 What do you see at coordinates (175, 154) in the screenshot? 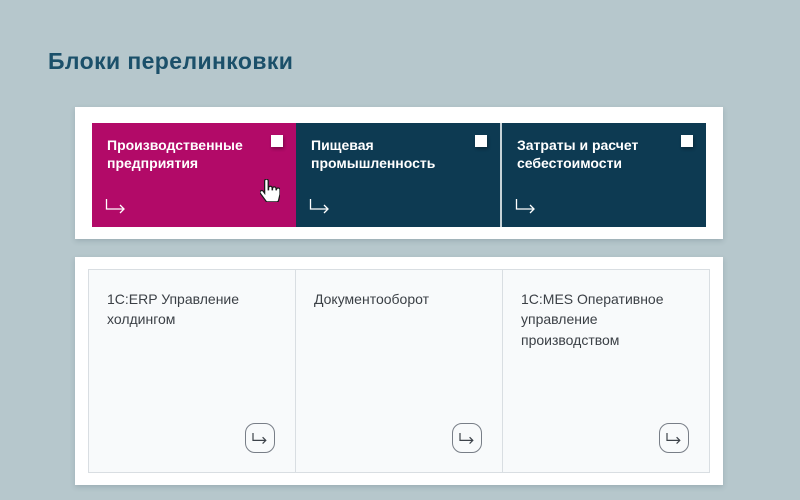
I see `top-card-label: Производственные предприятия` at bounding box center [175, 154].